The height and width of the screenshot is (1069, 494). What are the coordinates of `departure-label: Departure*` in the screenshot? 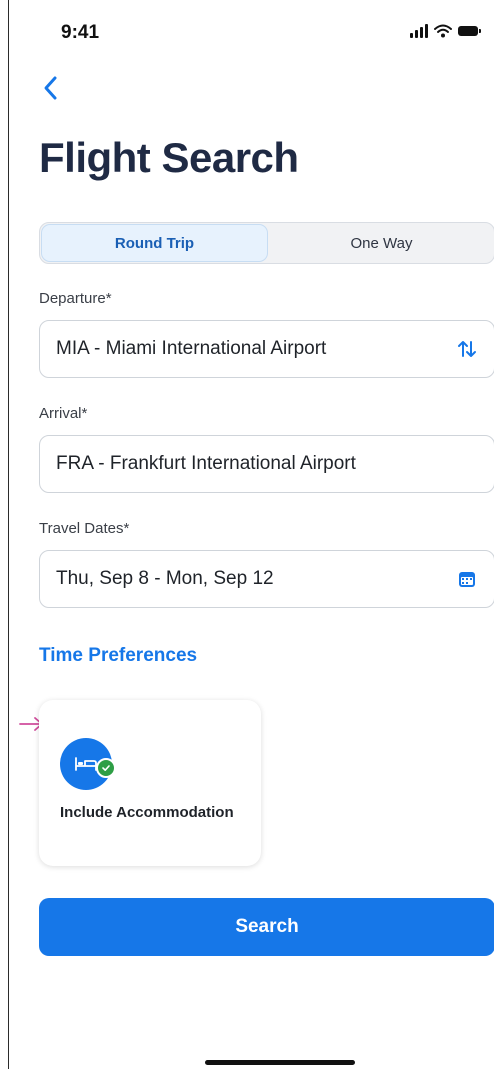 It's located at (75, 298).